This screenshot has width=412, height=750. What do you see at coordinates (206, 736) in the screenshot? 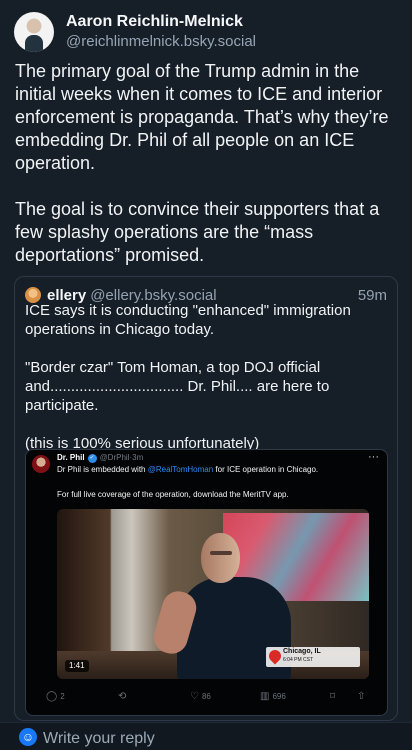
I see `reply-bar: ☺ Write your reply` at bounding box center [206, 736].